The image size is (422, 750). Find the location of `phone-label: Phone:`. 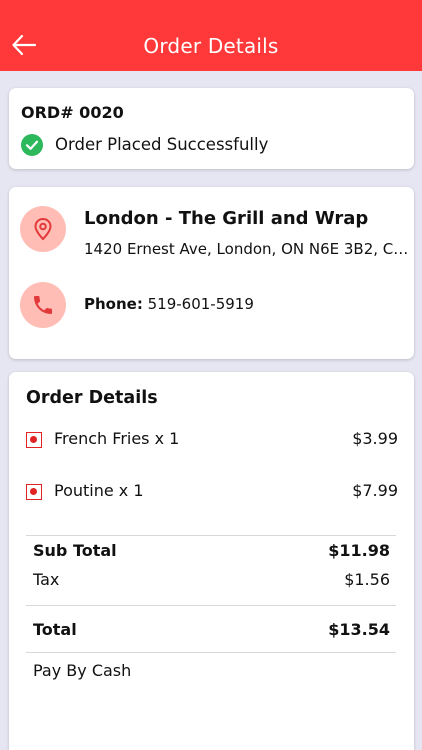

phone-label: Phone: is located at coordinates (113, 304).